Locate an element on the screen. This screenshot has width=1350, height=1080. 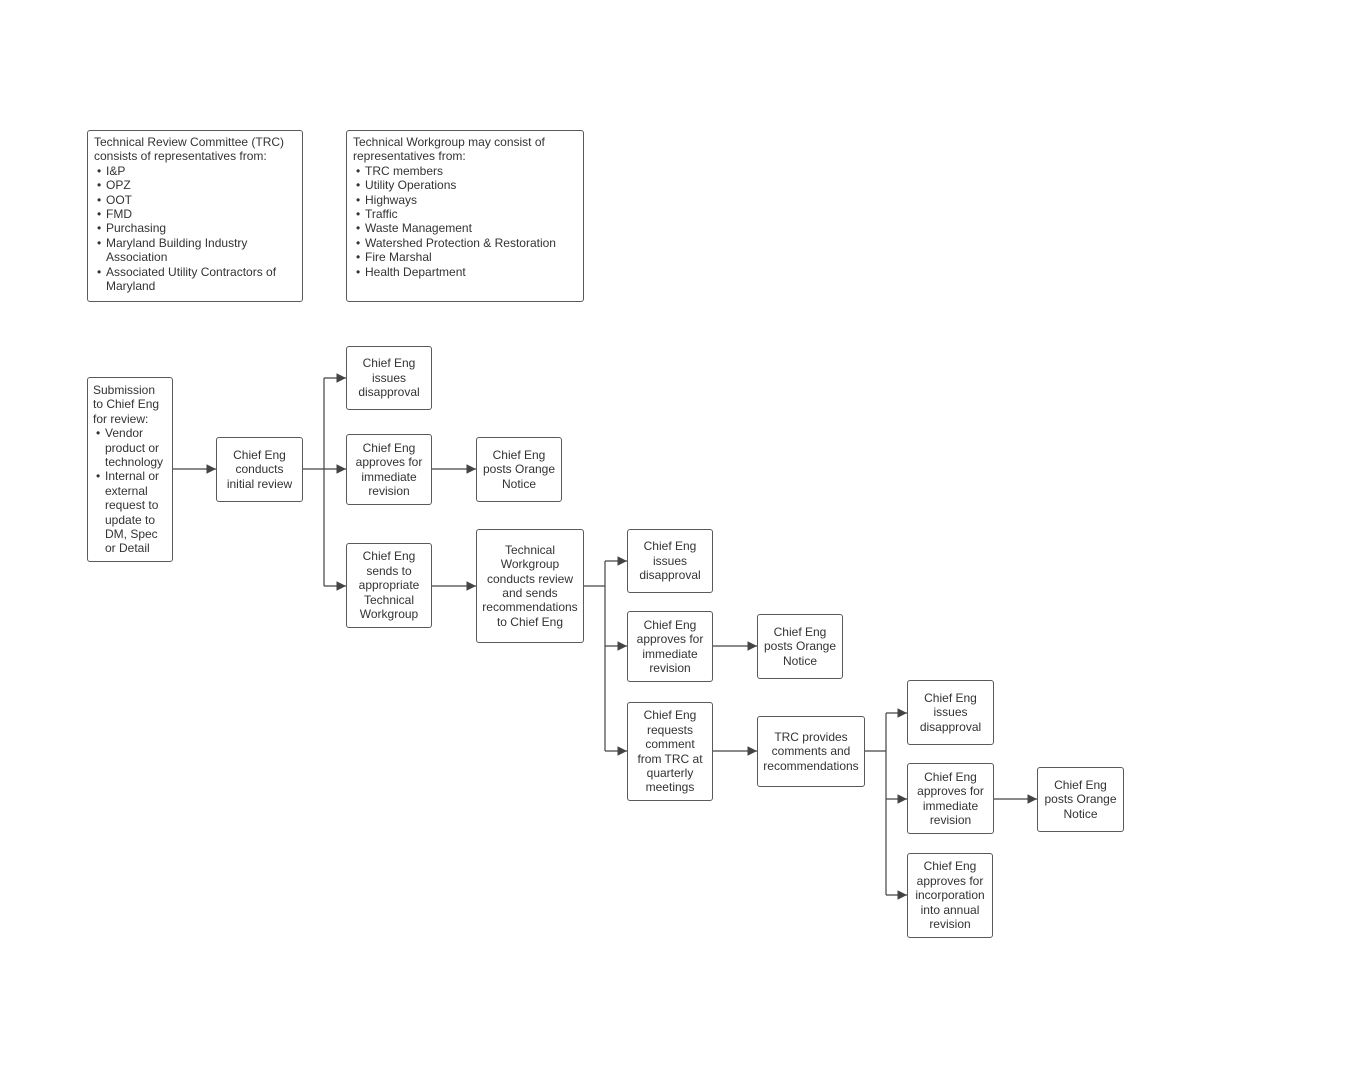
list-item: Highways is located at coordinates (466, 200).